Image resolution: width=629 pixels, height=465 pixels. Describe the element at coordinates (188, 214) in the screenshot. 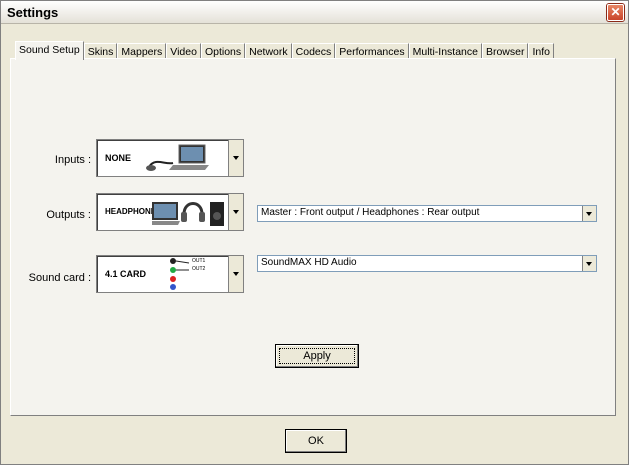

I see `headphones-icon` at that location.